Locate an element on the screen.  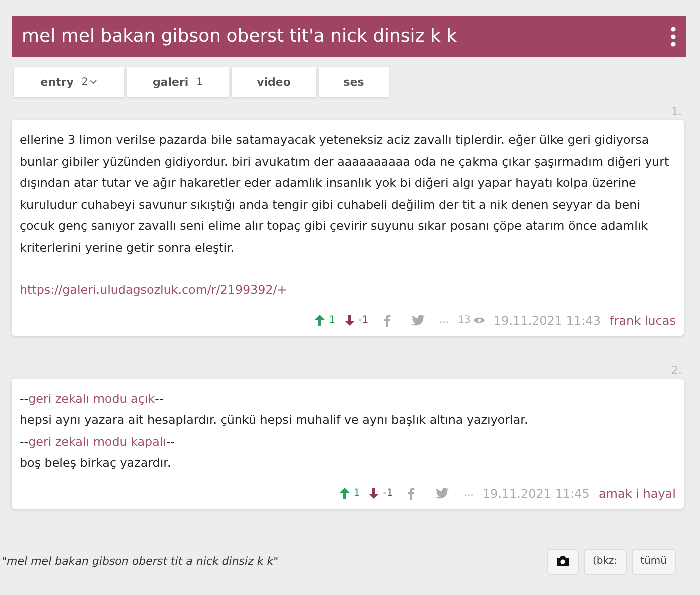
menu-icon is located at coordinates (673, 36).